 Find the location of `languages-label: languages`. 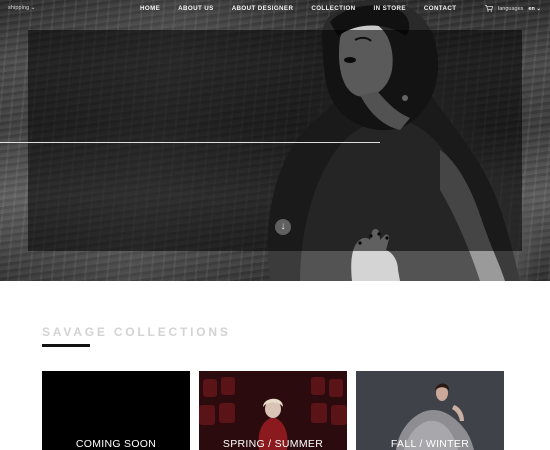

languages-label: languages is located at coordinates (511, 8).